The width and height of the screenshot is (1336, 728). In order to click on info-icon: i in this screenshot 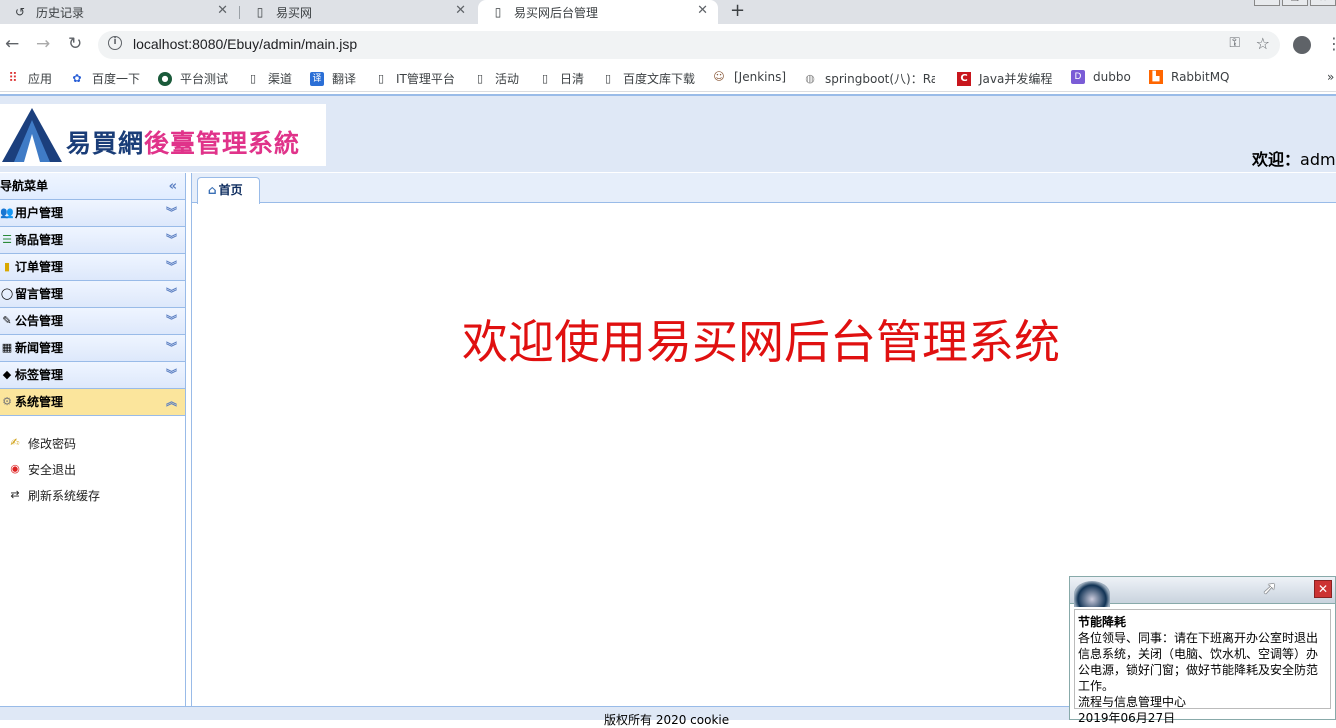, I will do `click(115, 43)`.